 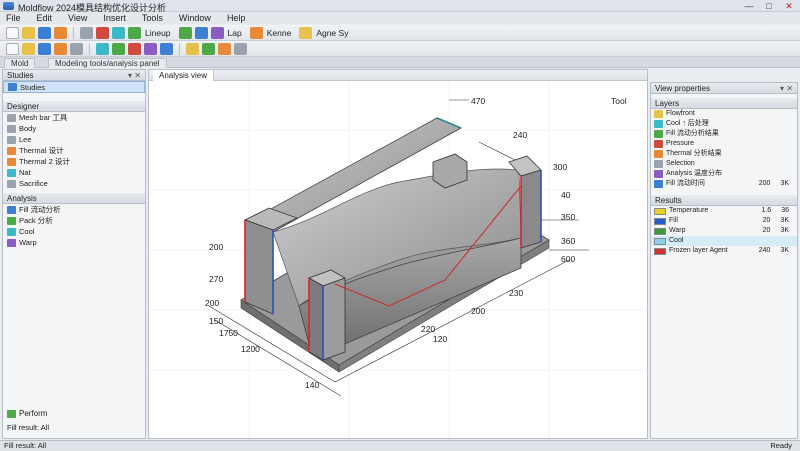 What do you see at coordinates (28, 32) in the screenshot?
I see `open-folder-icon` at bounding box center [28, 32].